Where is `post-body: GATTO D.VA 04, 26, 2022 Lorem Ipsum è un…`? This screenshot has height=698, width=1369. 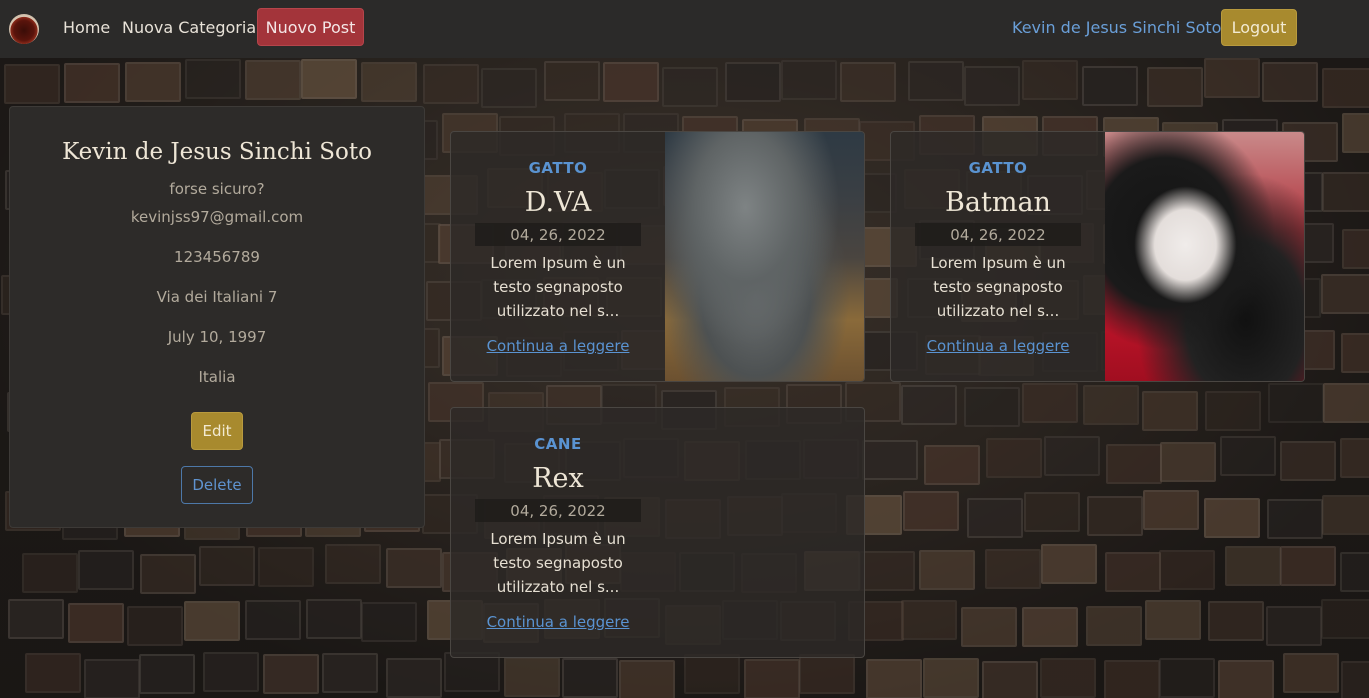
post-body: GATTO D.VA 04, 26, 2022 Lorem Ipsum è un… is located at coordinates (558, 256).